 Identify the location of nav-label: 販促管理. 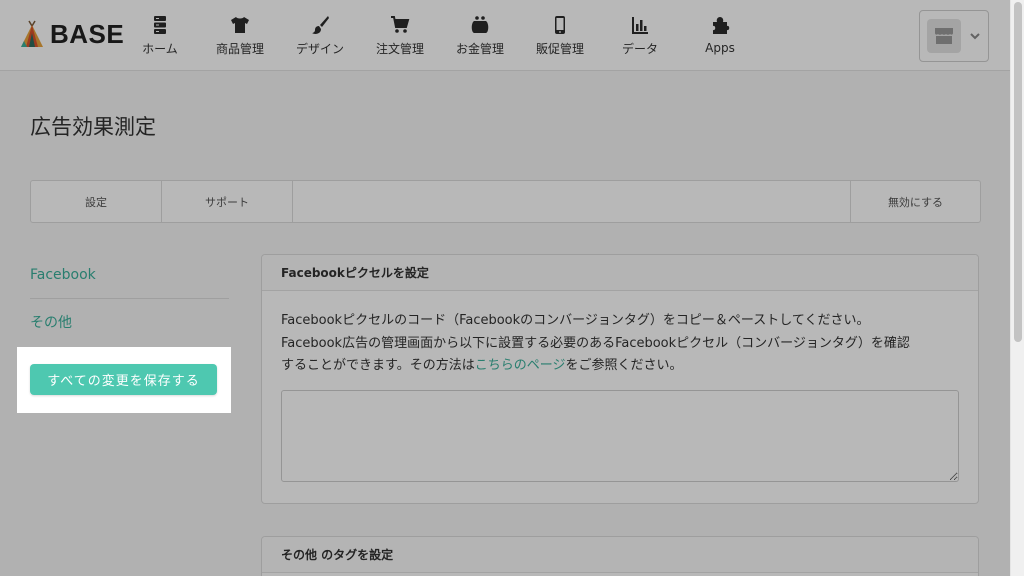
(559, 48).